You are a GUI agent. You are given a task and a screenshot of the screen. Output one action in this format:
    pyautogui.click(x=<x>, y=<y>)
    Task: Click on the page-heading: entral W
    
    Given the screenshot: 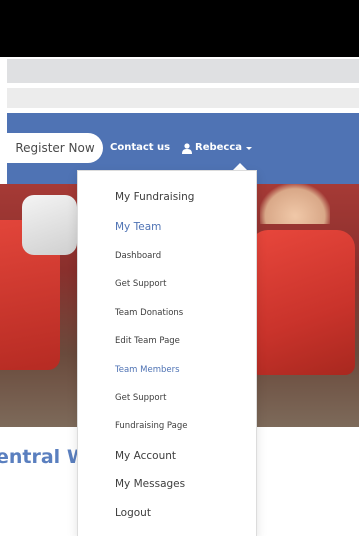 What is the action you would take?
    pyautogui.click(x=40, y=466)
    